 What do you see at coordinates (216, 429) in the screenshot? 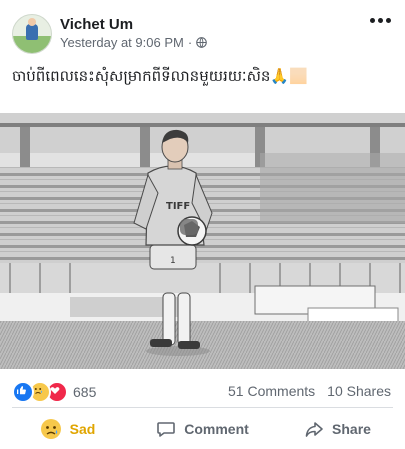
I see `comment-button-label: Comment` at bounding box center [216, 429].